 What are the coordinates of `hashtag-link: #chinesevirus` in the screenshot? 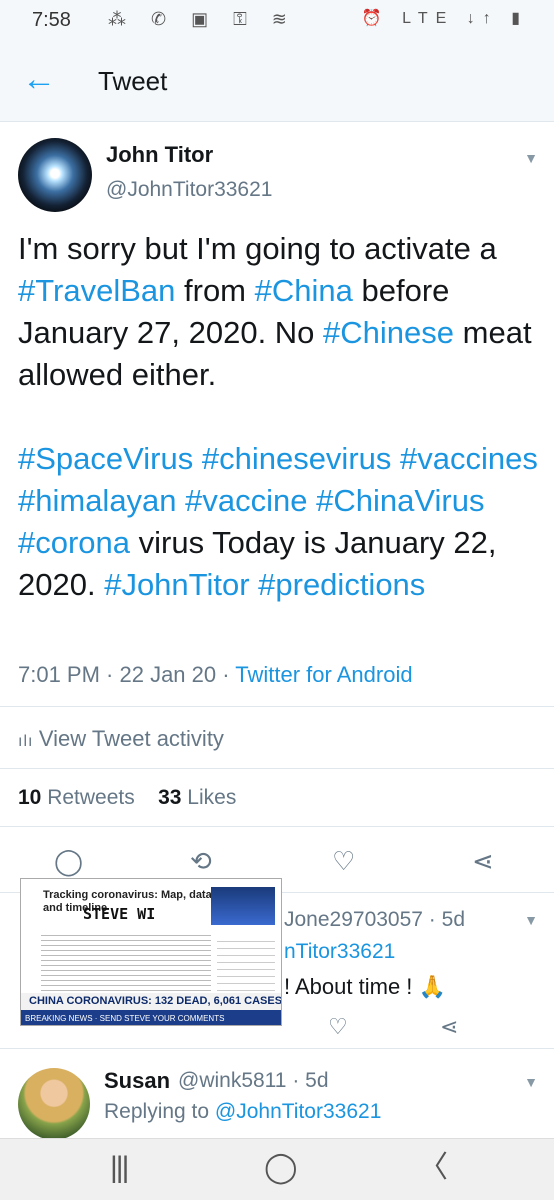 It's located at (297, 458).